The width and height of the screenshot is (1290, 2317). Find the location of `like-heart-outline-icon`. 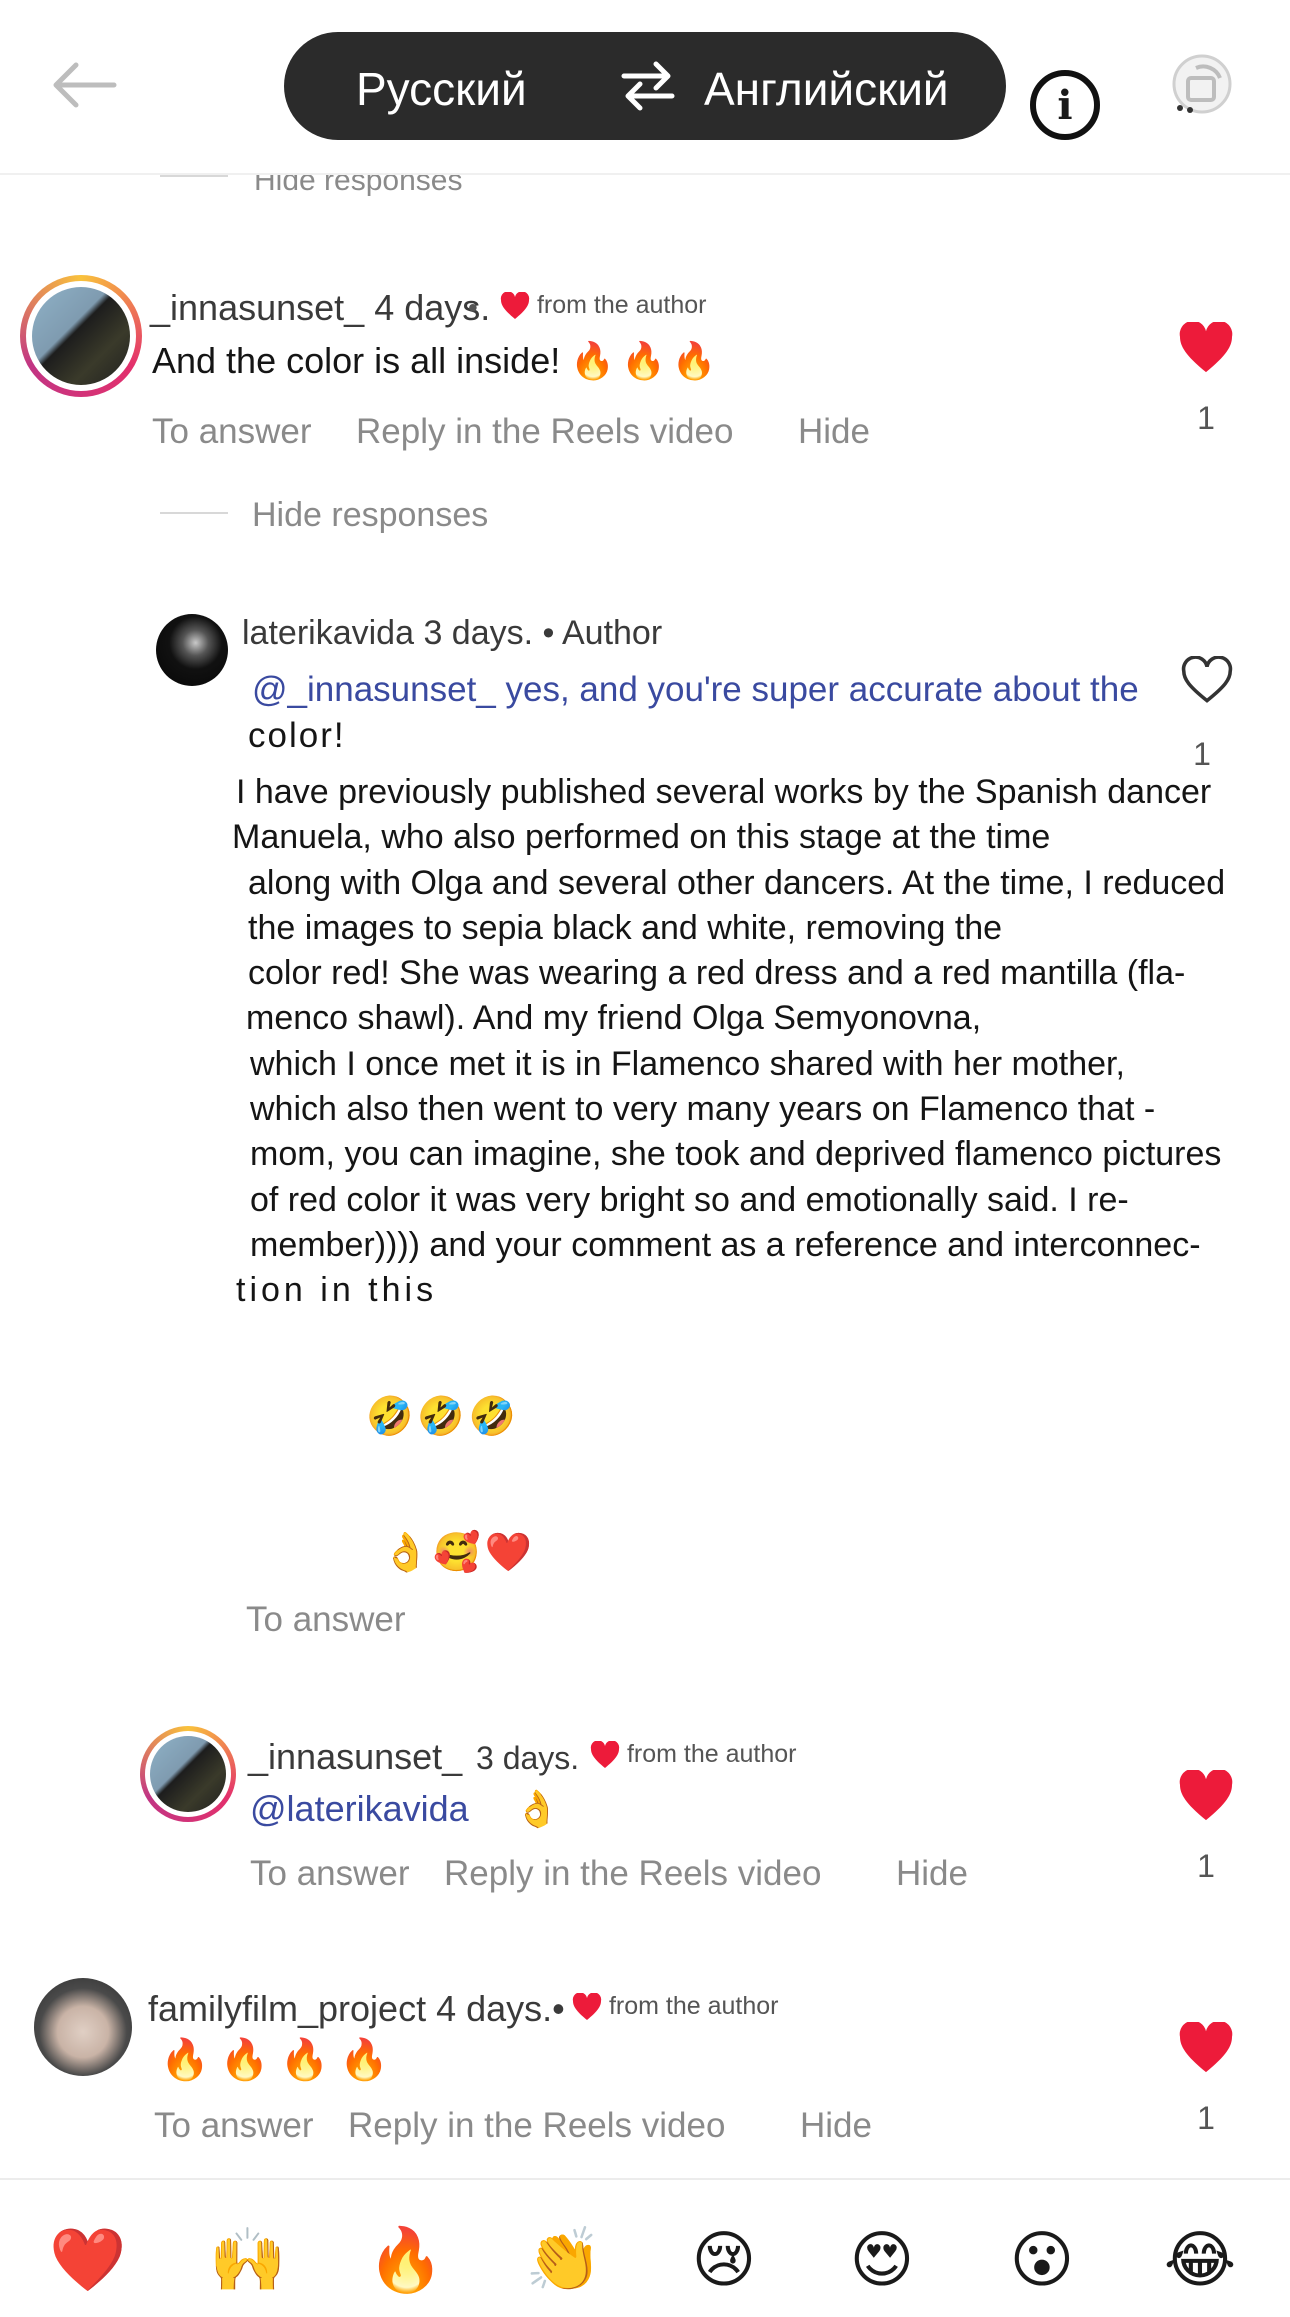

like-heart-outline-icon is located at coordinates (1208, 681).